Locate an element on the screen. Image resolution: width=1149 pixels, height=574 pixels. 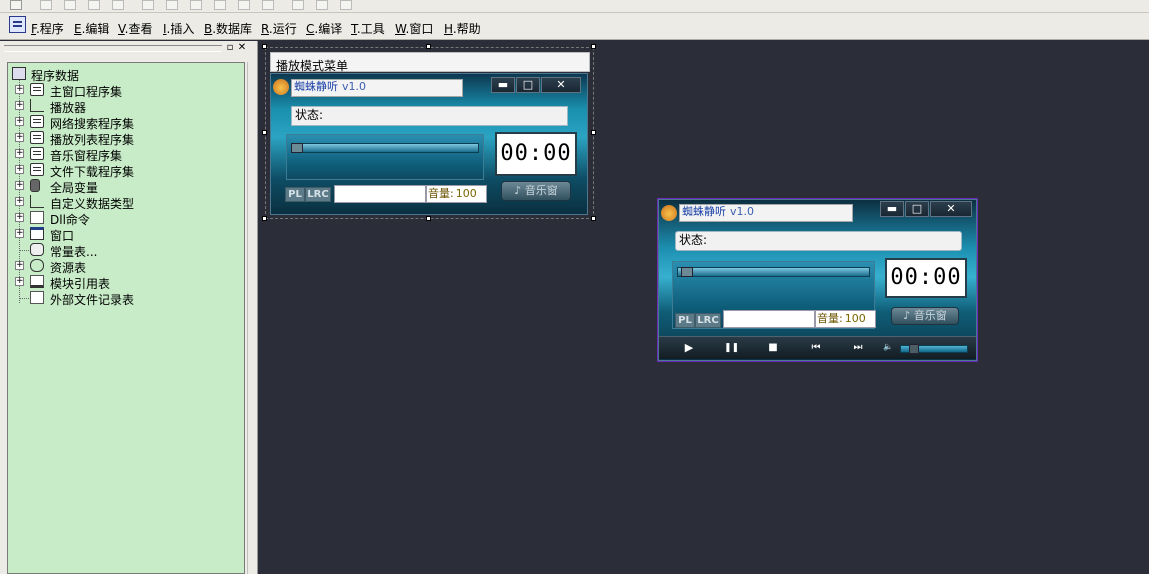
stop-button: ■ is located at coordinates (773, 348).